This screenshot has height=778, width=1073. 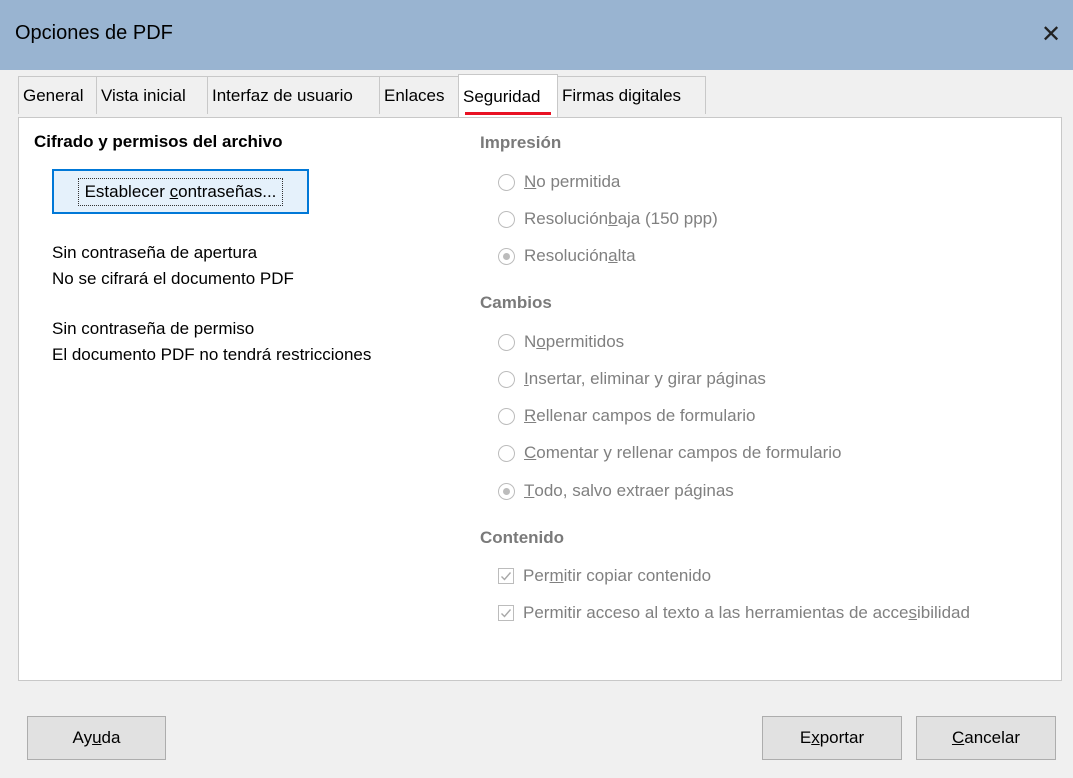 What do you see at coordinates (57, 95) in the screenshot?
I see `tab-general: General` at bounding box center [57, 95].